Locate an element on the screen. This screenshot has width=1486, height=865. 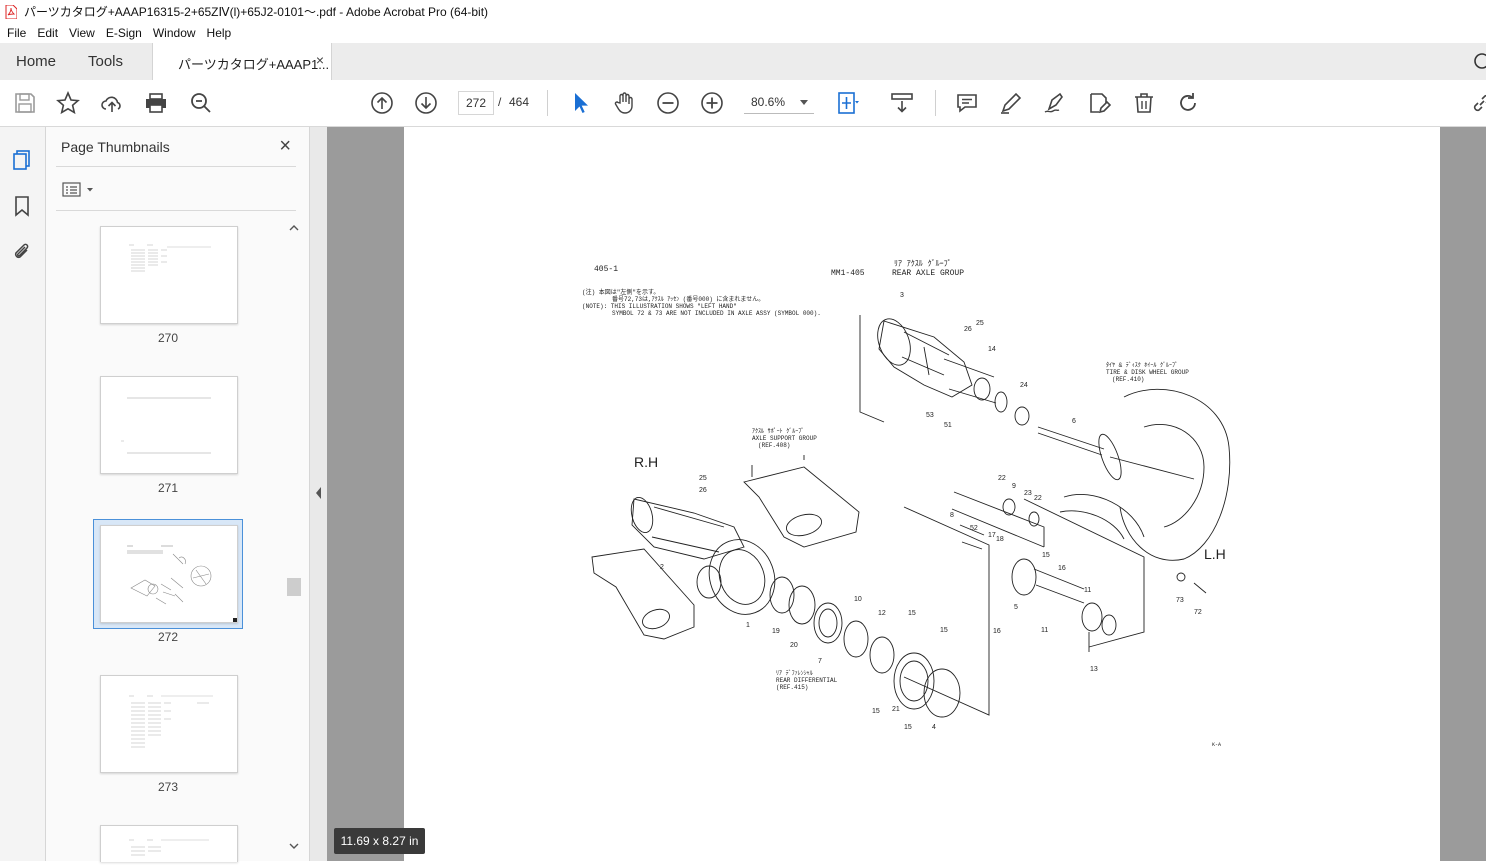
scroll-down-arrow-icon is located at coordinates (294, 846).